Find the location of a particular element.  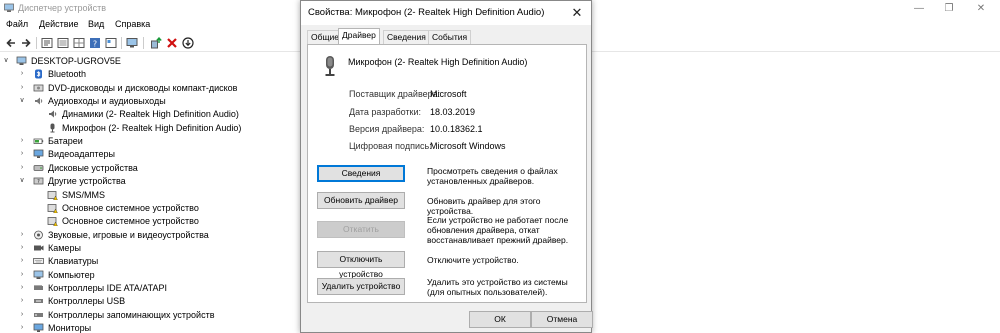

window-title: Диспетчер устройств is located at coordinates (62, 8).